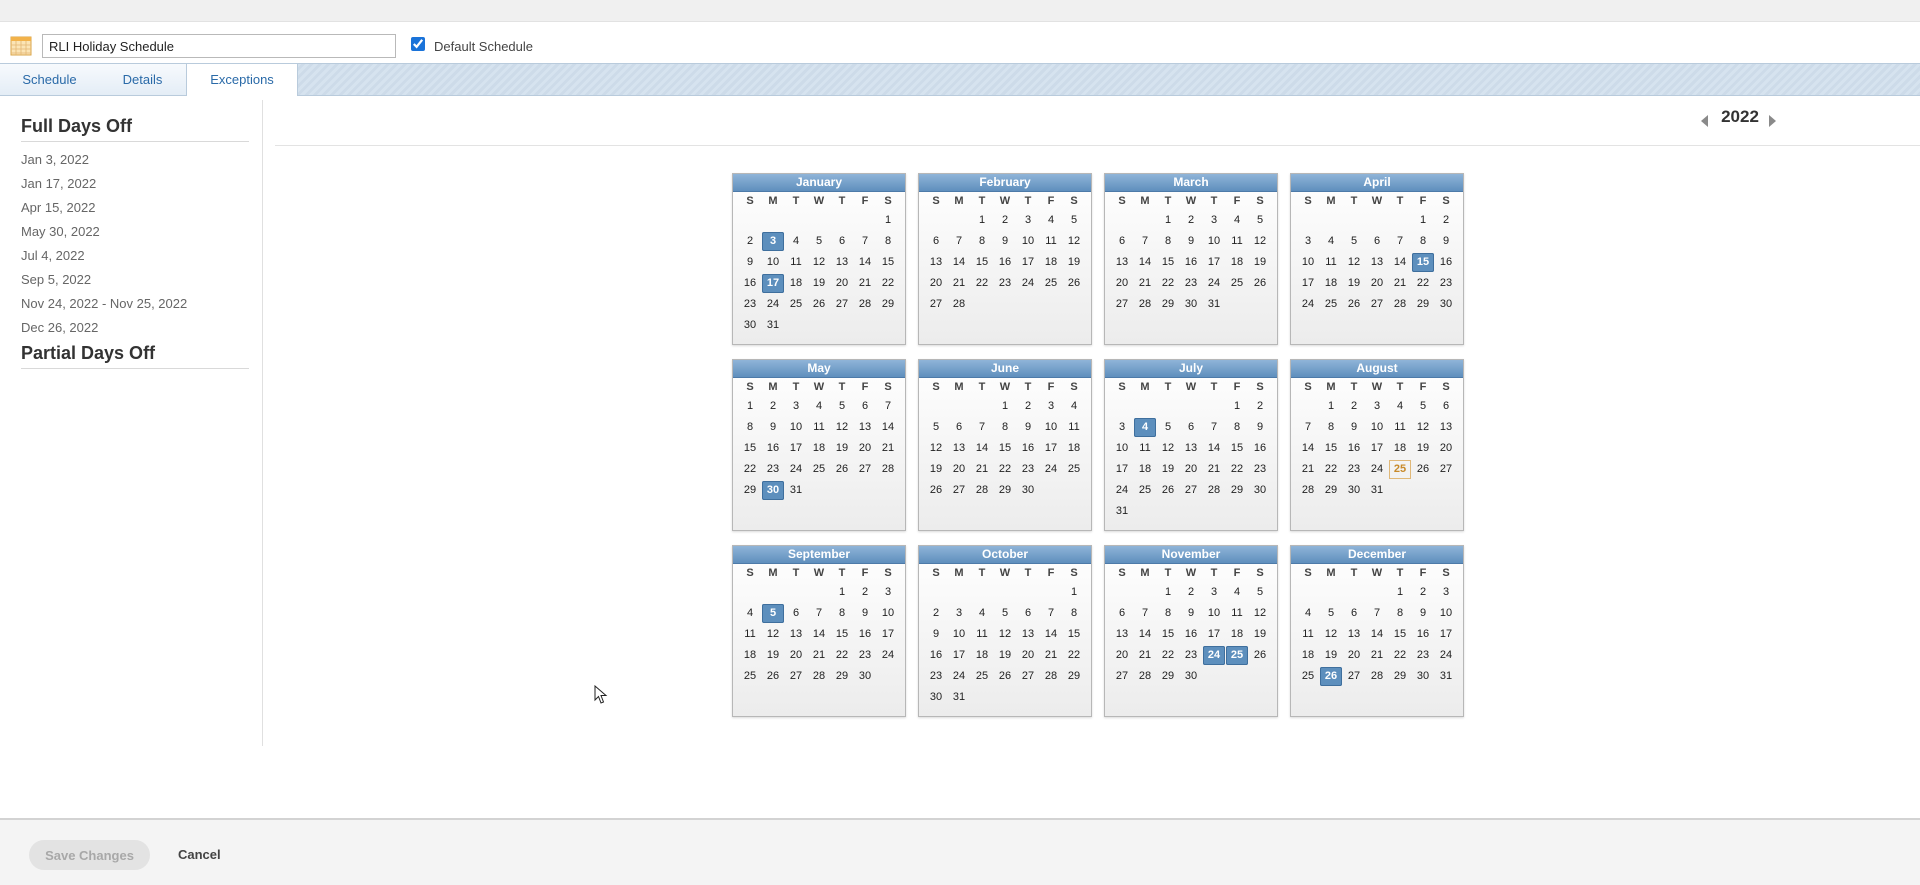  I want to click on calendar-day: 17, so click(1028, 262).